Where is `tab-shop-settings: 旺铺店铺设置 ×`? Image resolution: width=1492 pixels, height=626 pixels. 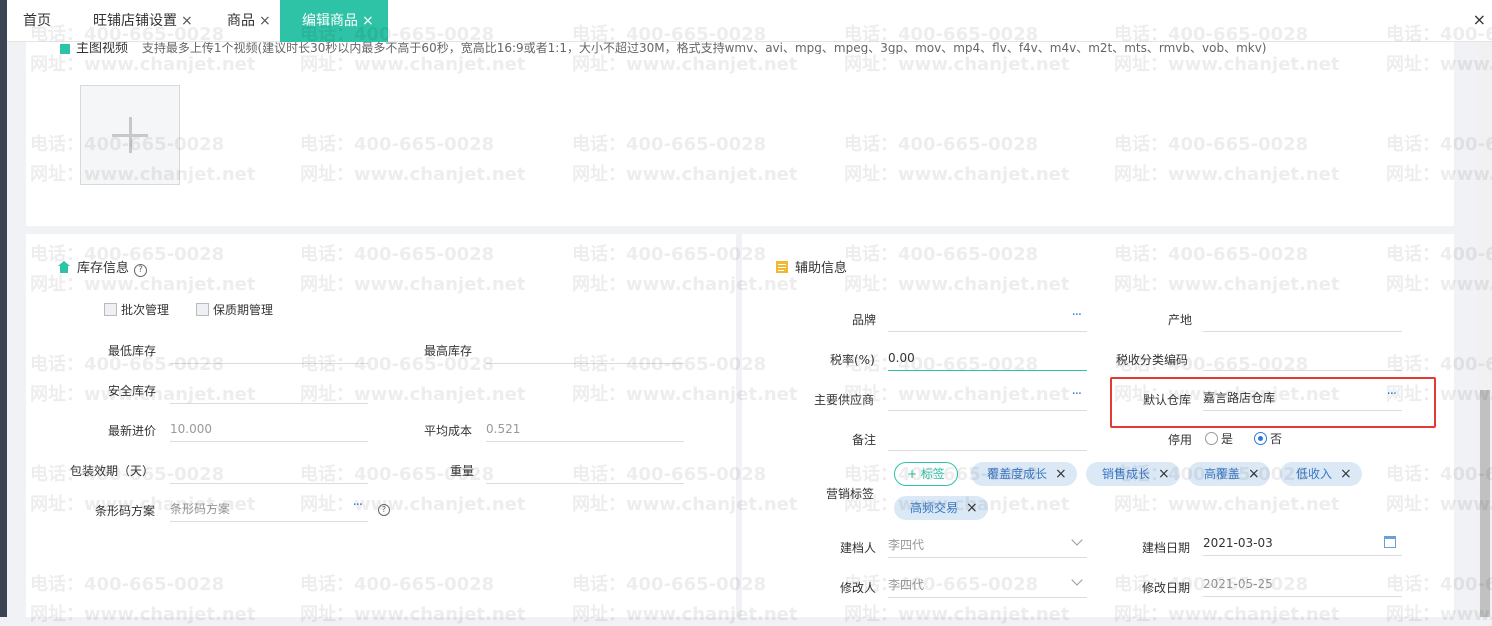
tab-shop-settings: 旺铺店铺设置 × is located at coordinates (143, 21).